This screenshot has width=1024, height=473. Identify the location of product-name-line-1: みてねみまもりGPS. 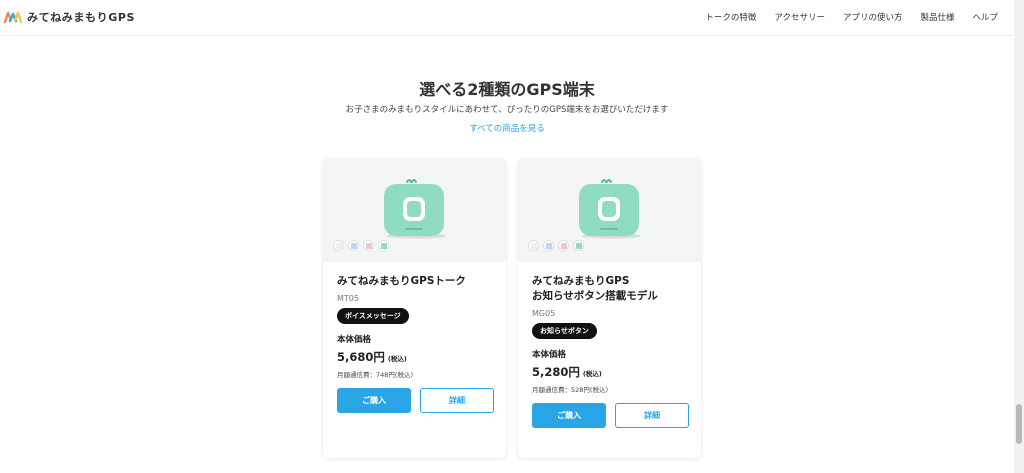
(581, 281).